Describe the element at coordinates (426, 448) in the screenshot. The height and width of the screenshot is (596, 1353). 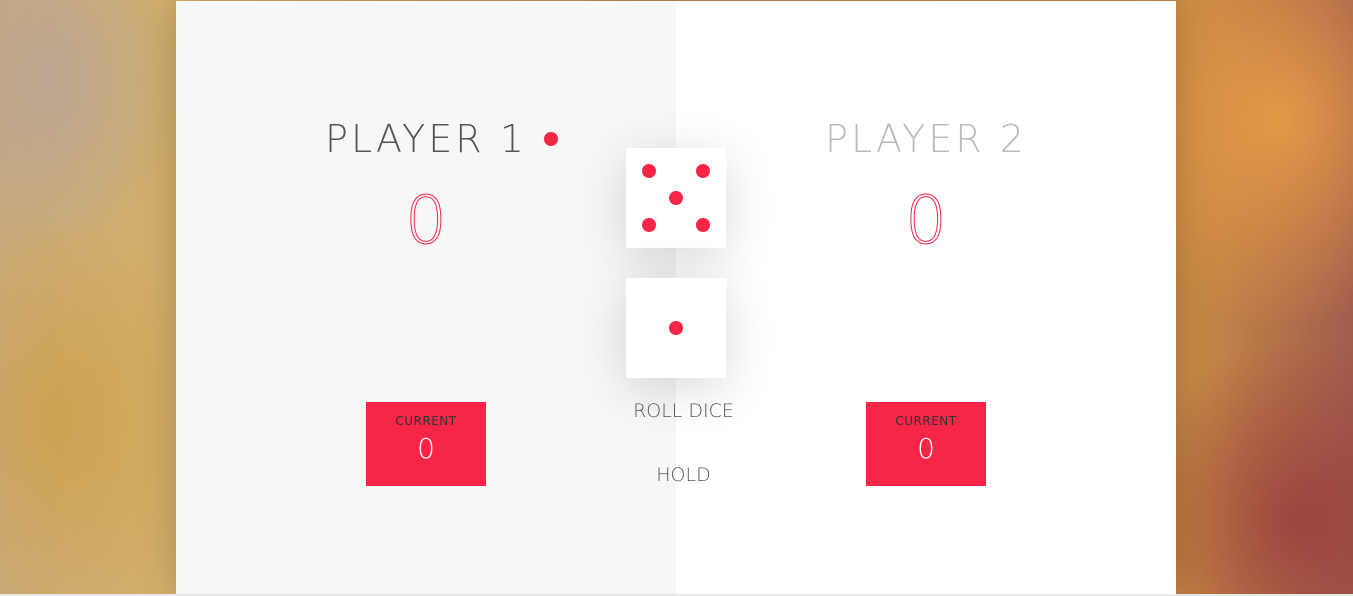
I see `player-1-current-value: 0` at that location.